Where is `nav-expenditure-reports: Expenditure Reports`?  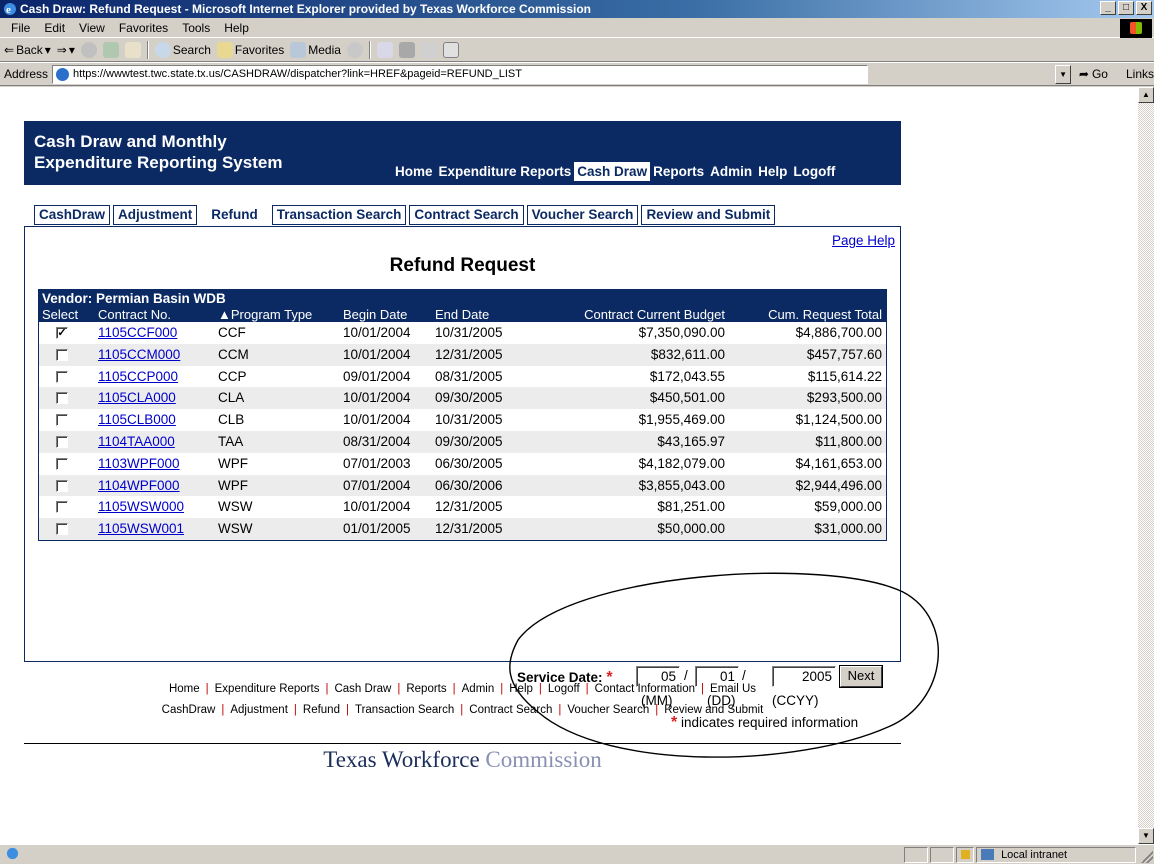 nav-expenditure-reports: Expenditure Reports is located at coordinates (505, 171).